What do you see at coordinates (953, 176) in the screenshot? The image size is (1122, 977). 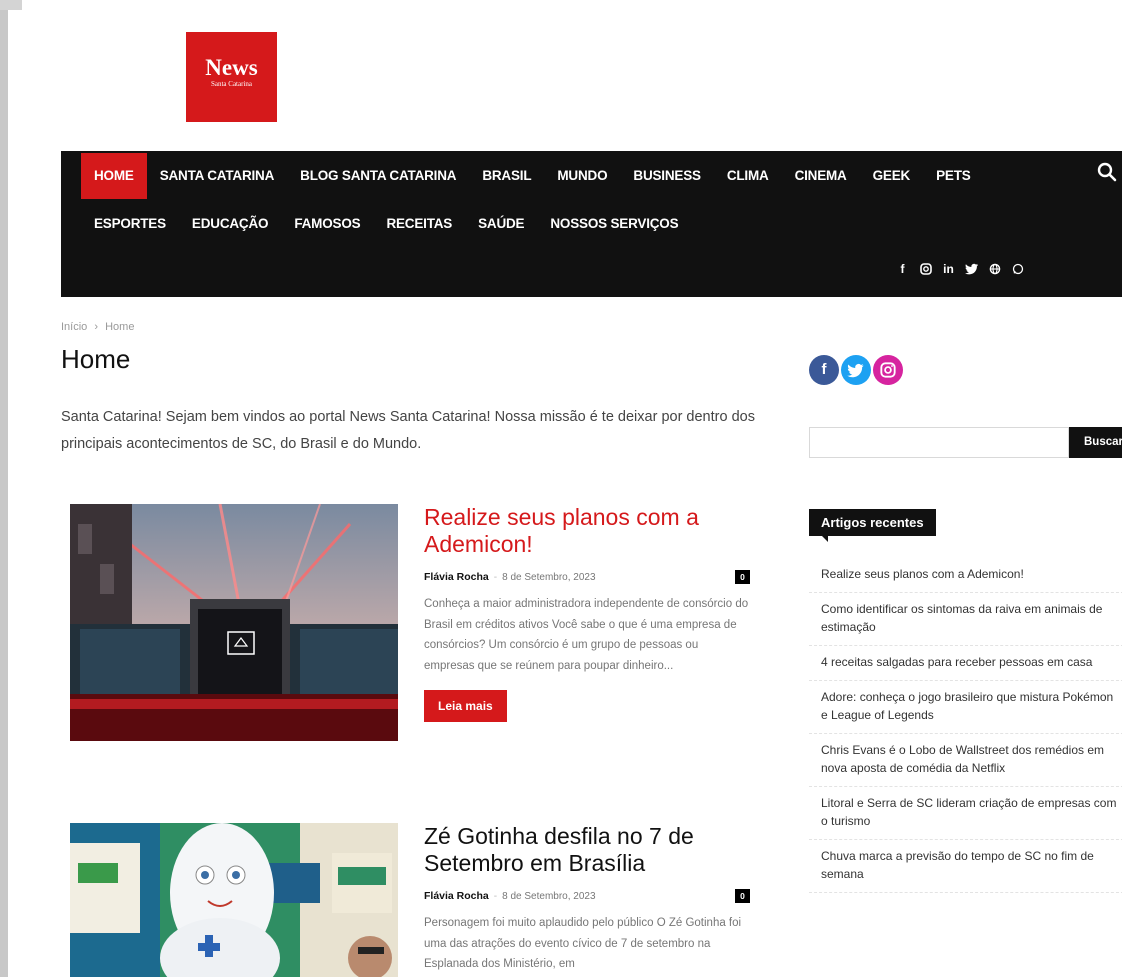 I see `nav-item-pets: PETS` at bounding box center [953, 176].